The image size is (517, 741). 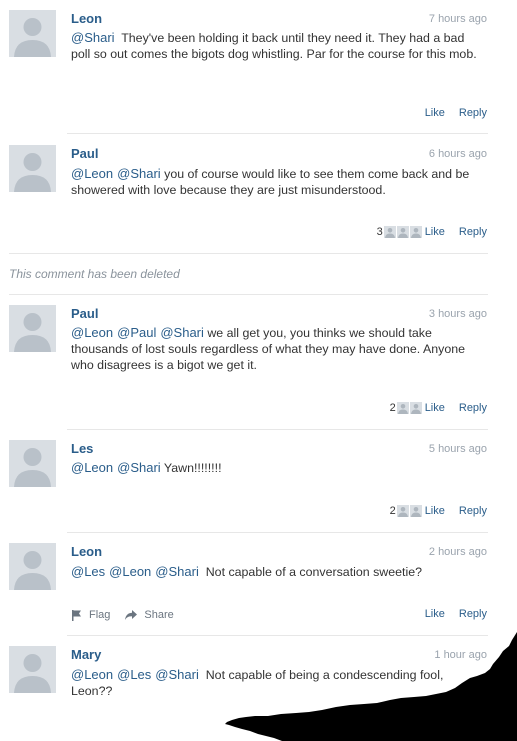 I want to click on torn-edge-shadow, so click(x=371, y=686).